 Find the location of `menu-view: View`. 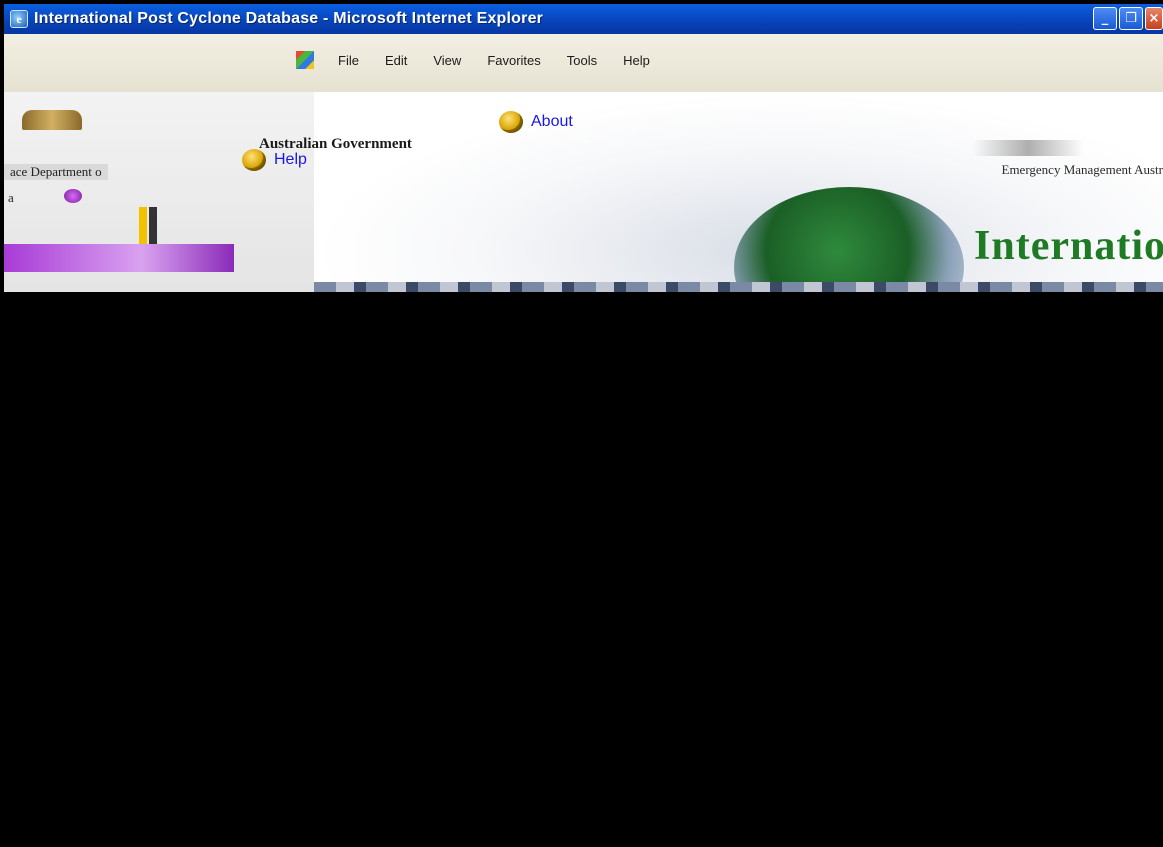

menu-view: View is located at coordinates (447, 60).